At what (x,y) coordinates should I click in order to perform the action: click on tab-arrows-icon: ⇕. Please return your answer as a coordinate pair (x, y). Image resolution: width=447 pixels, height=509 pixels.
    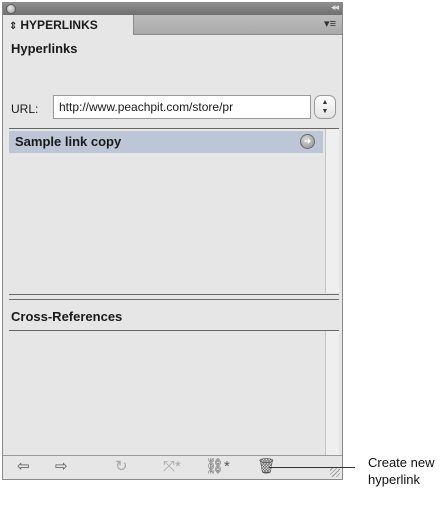
    Looking at the image, I should click on (13, 26).